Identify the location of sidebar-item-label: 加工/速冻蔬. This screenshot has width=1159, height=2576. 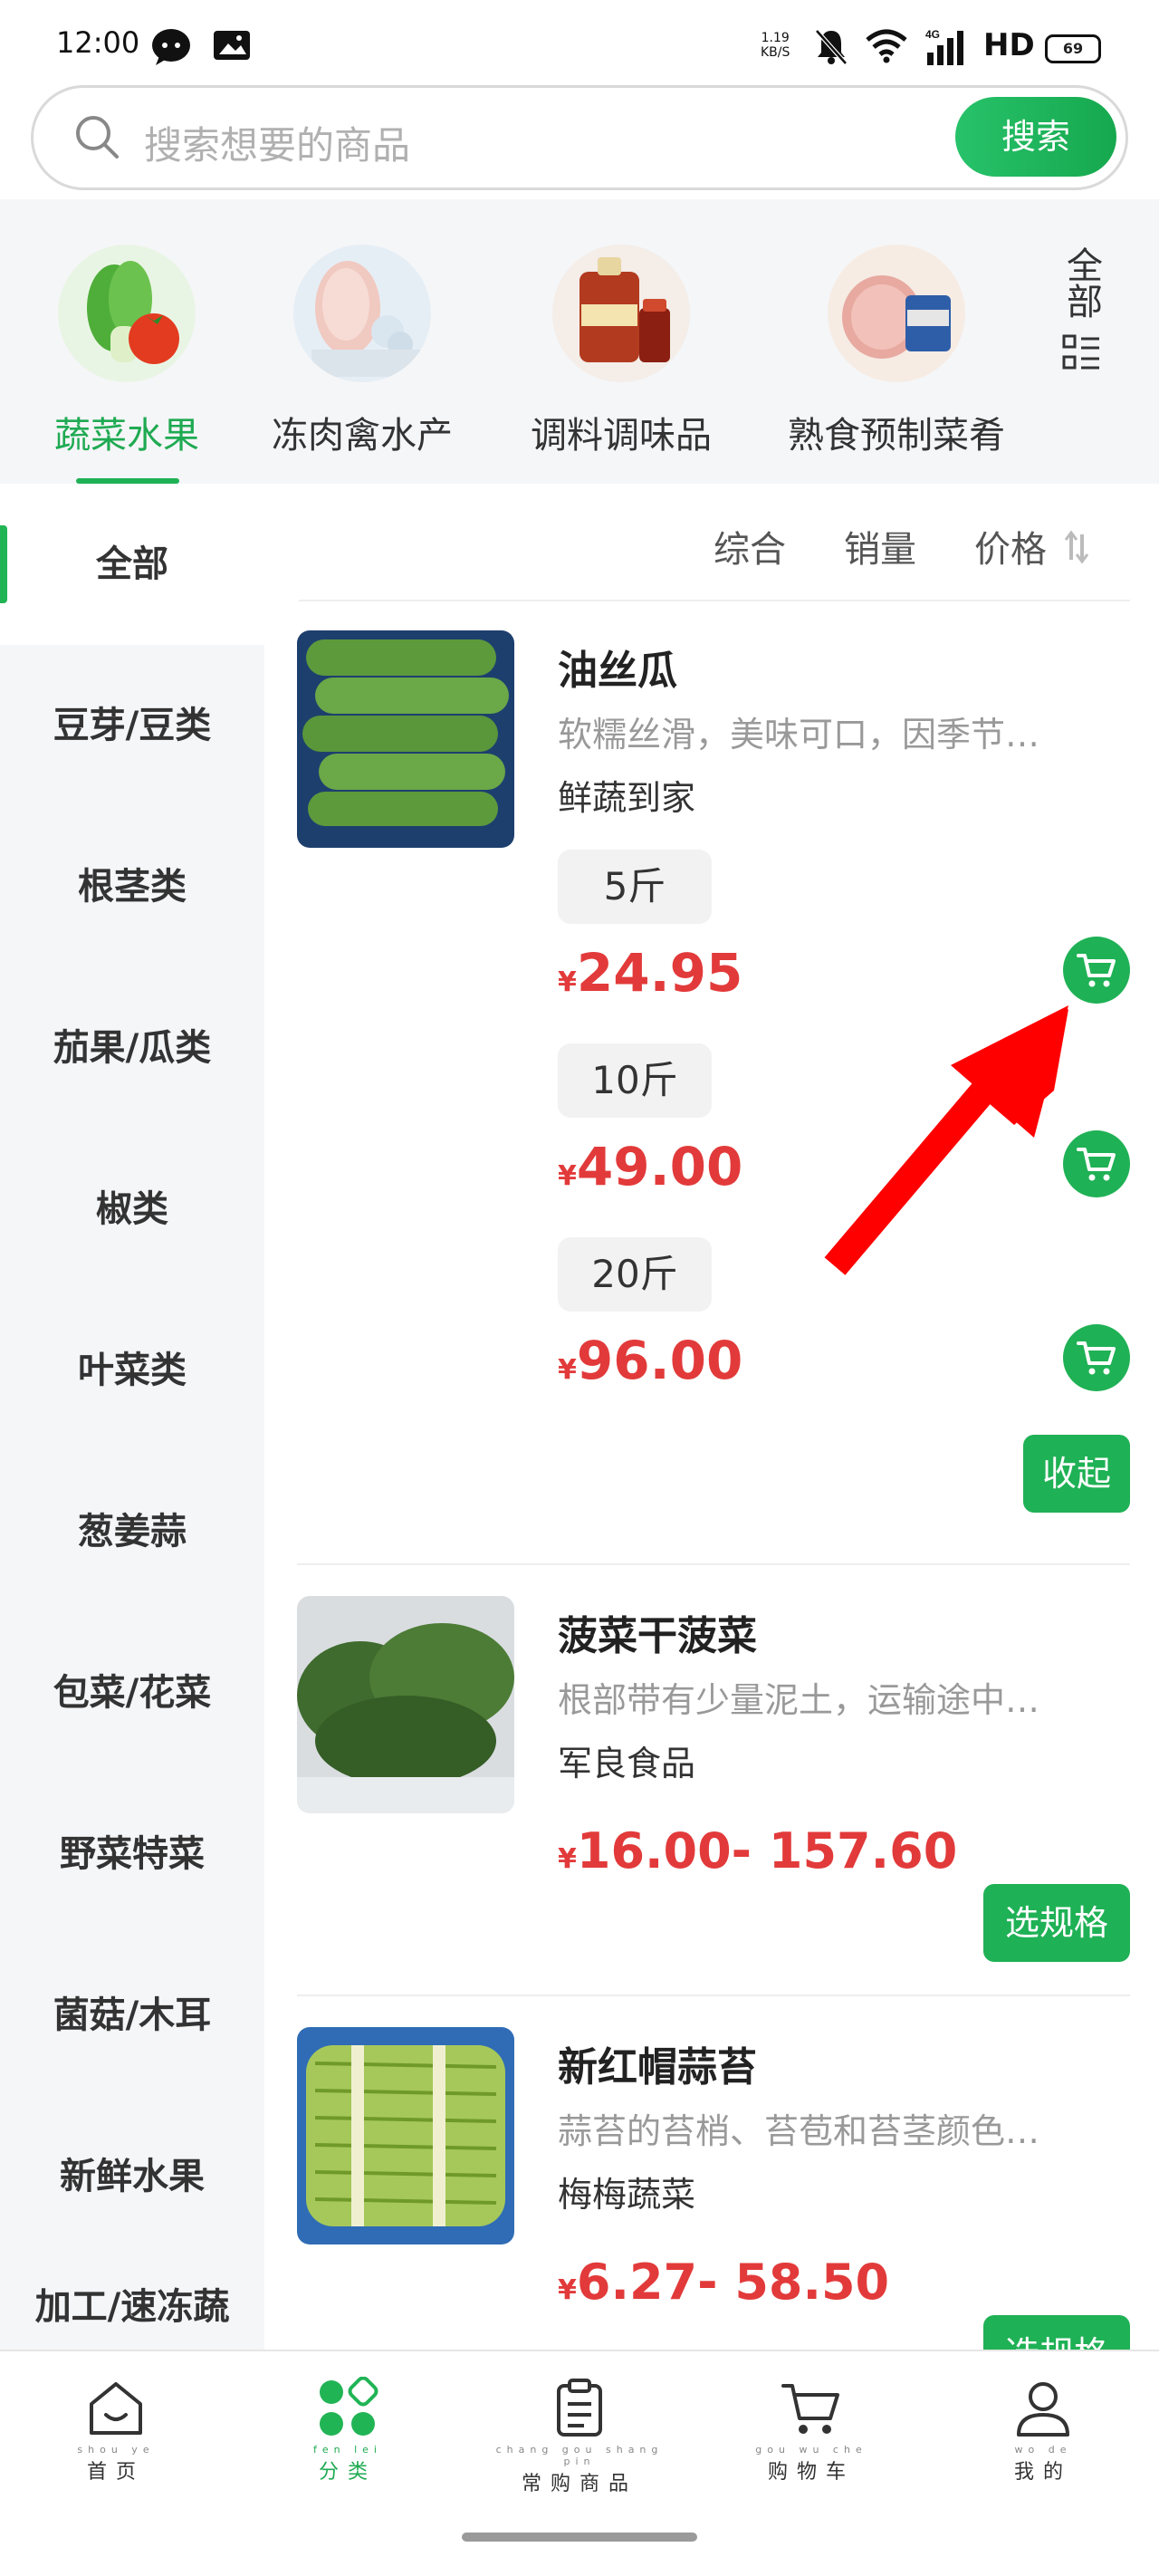
(132, 2307).